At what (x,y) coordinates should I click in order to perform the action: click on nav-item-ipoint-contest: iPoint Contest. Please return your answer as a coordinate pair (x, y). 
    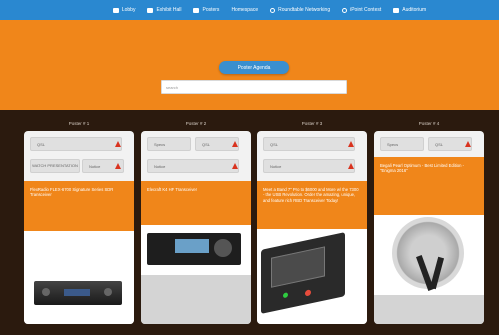
    Looking at the image, I should click on (361, 10).